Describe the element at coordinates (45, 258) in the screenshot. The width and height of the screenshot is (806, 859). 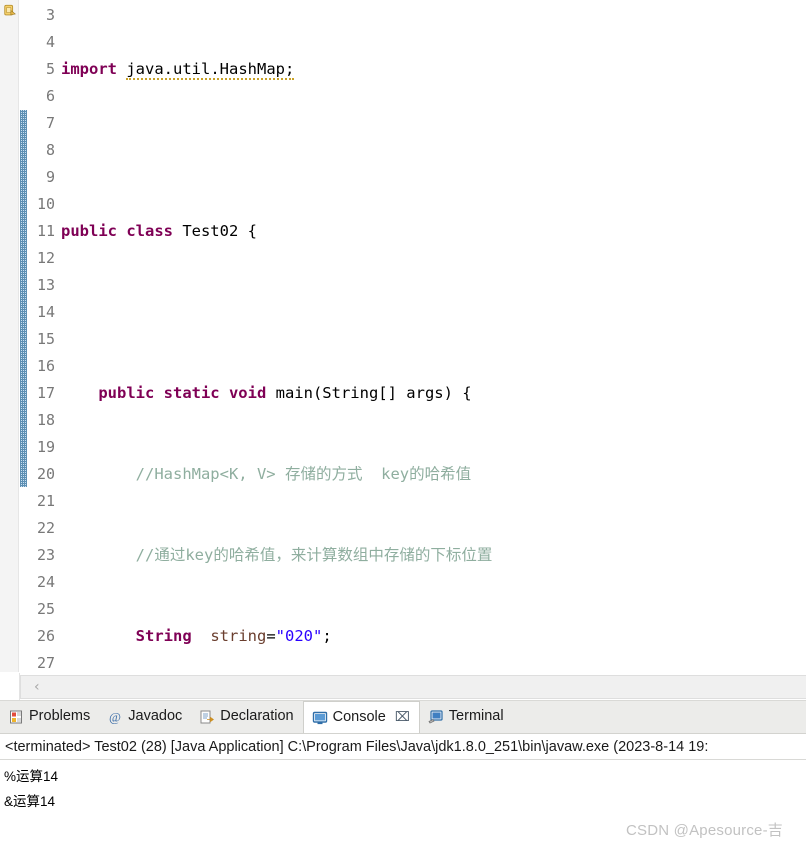
I see `line-number: 12` at that location.